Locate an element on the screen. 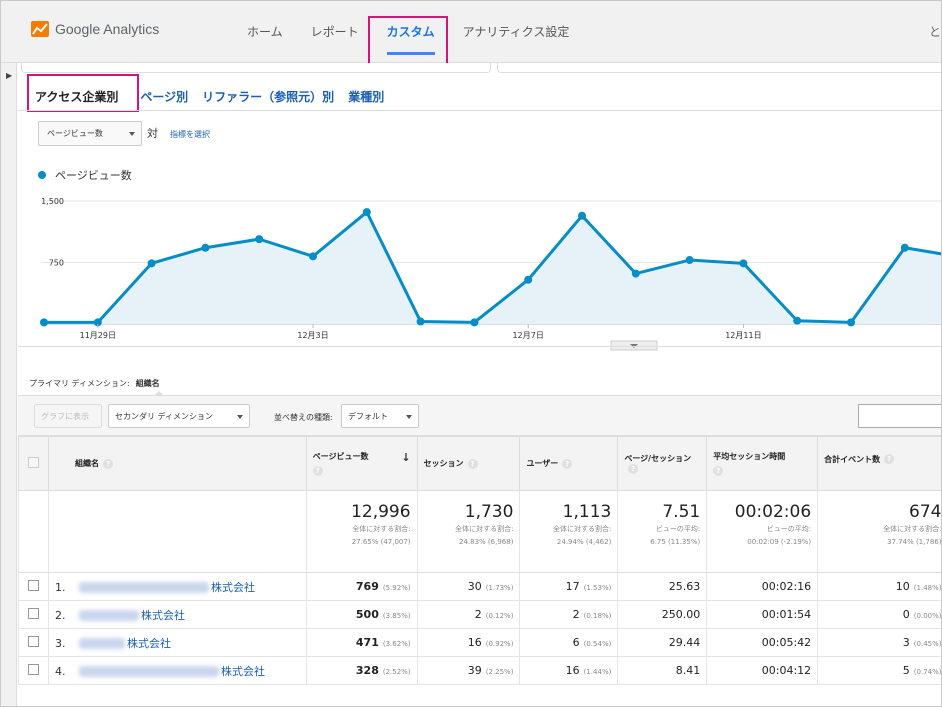 This screenshot has width=942, height=707. cell-events: 3 (0.45%) is located at coordinates (879, 642).